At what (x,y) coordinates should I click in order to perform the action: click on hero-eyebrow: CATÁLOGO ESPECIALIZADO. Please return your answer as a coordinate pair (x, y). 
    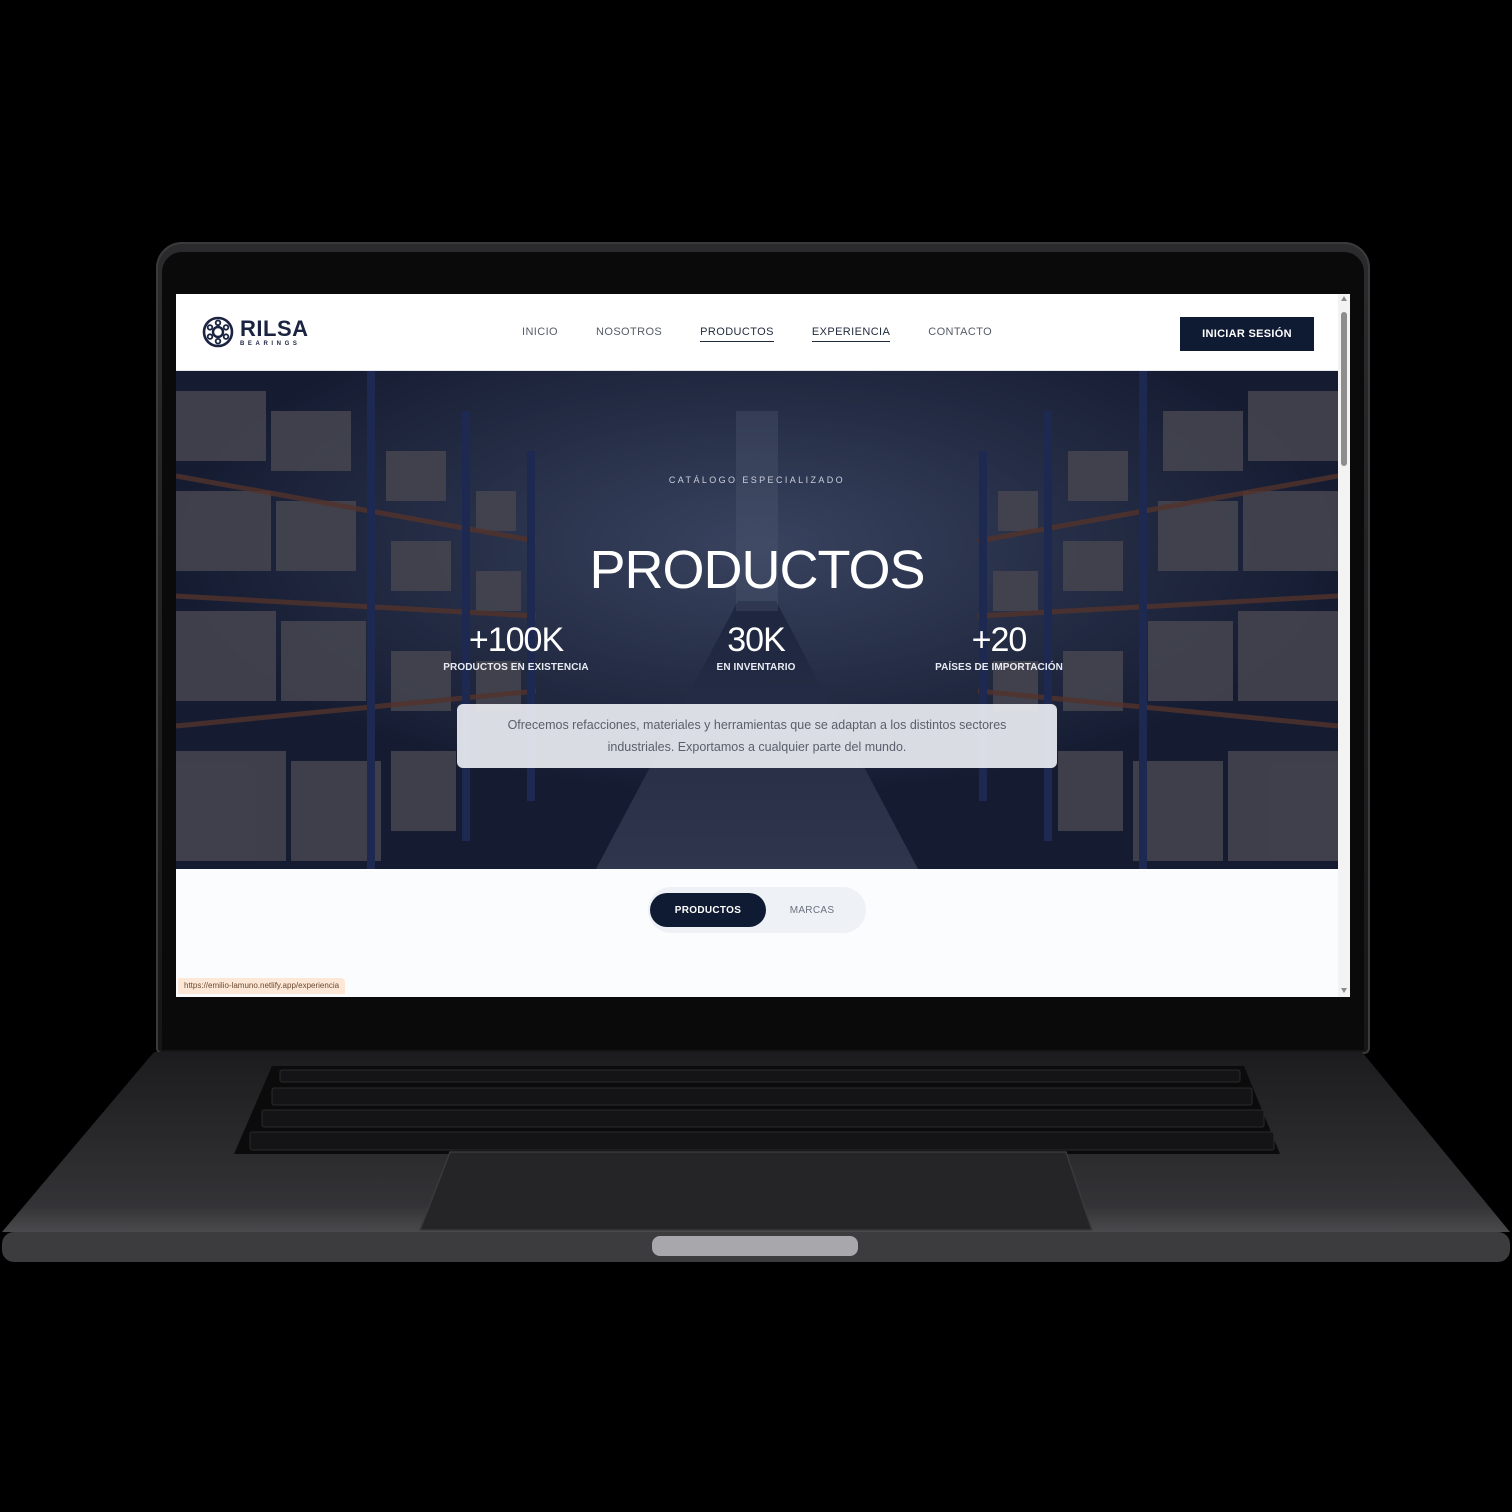
    Looking at the image, I should click on (757, 480).